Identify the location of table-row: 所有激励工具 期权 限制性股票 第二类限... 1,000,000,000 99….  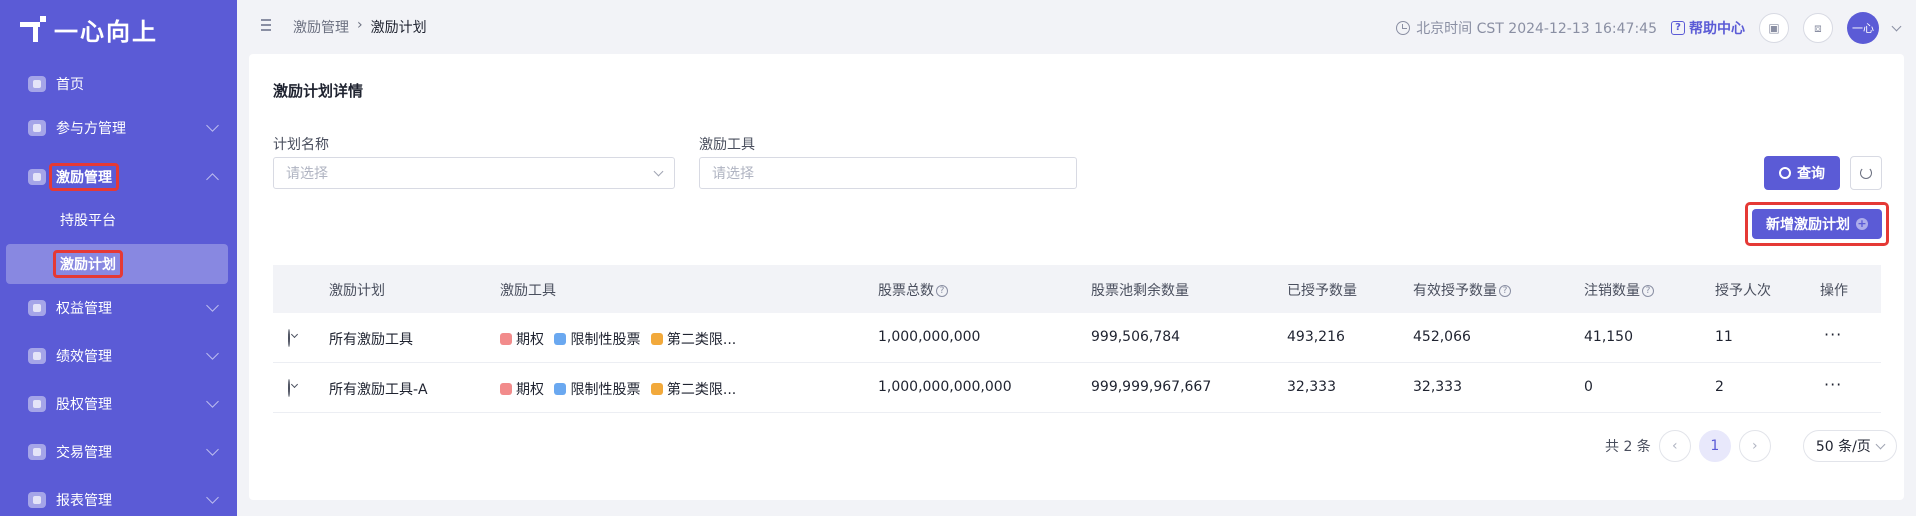
(1077, 338).